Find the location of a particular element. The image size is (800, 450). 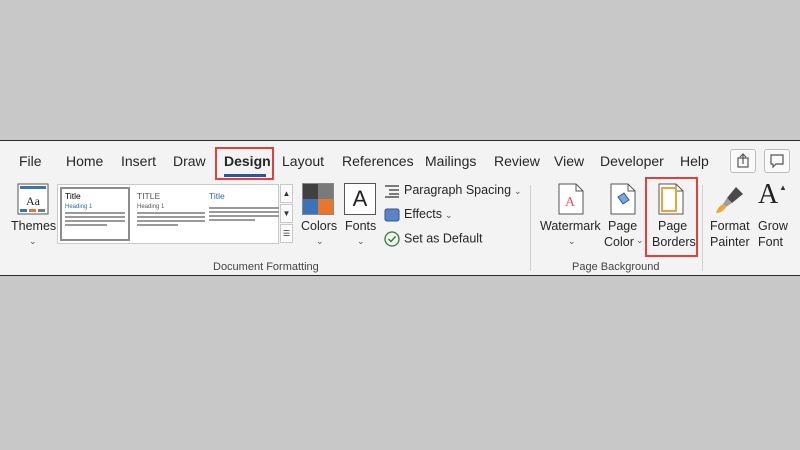

colors-button: Colors ⌄ is located at coordinates (319, 216).